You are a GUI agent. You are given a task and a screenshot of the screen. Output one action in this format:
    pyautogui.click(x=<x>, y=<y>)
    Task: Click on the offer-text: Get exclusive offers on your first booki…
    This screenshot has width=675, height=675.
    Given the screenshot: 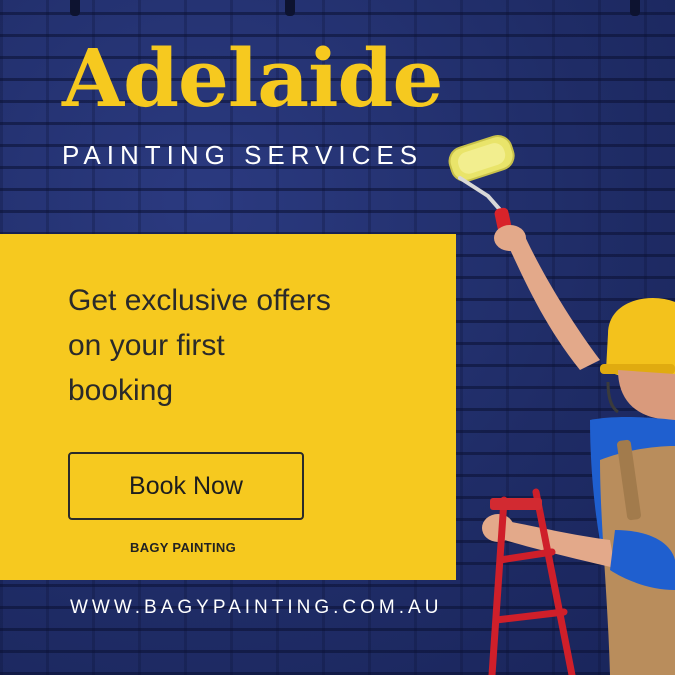 What is the action you would take?
    pyautogui.click(x=238, y=345)
    